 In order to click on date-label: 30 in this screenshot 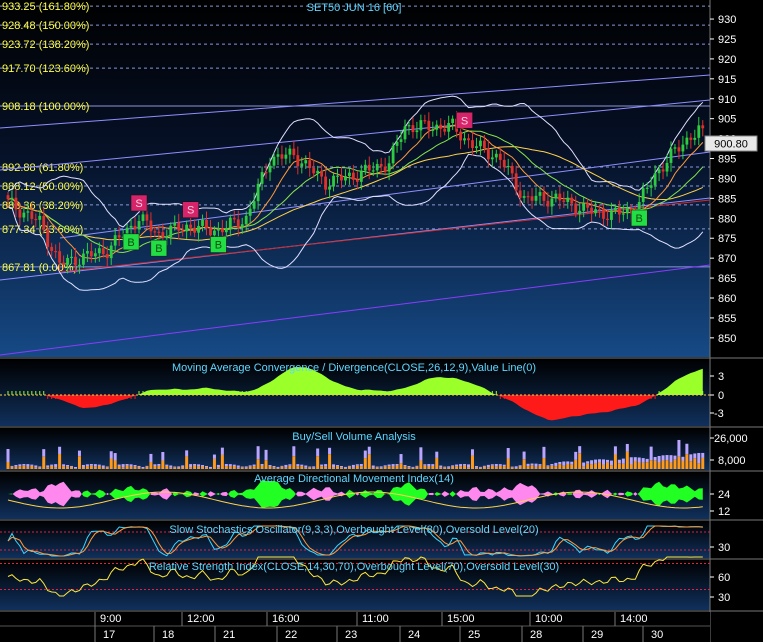, I will do `click(657, 635)`.